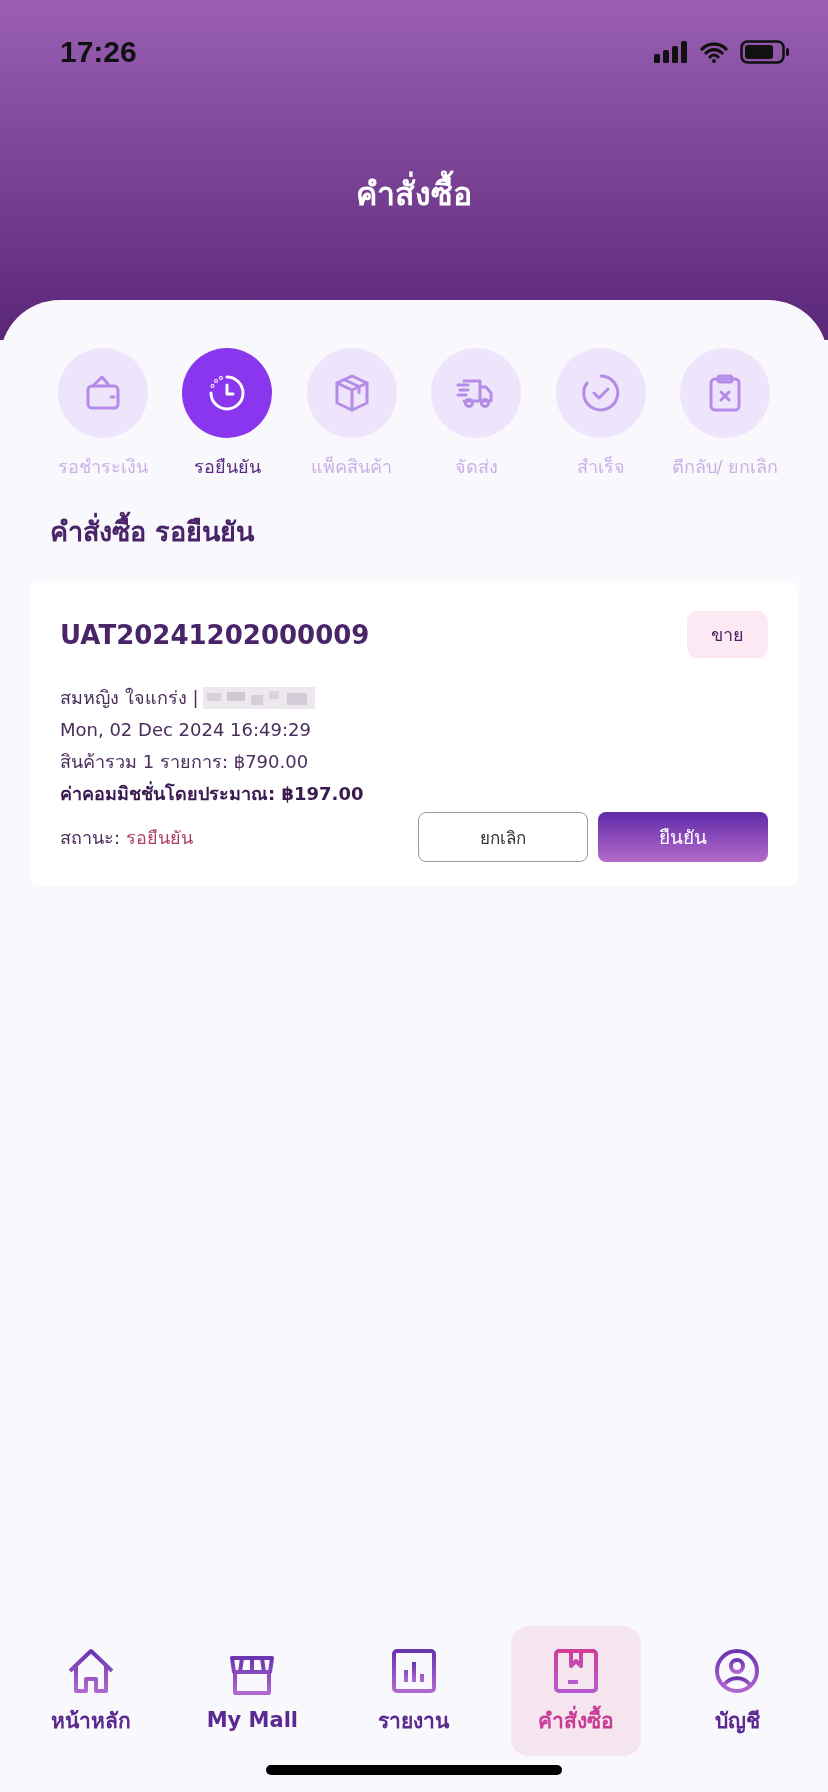 The width and height of the screenshot is (828, 1792). I want to click on order-total: สินค้ารวม 1 รายการ: ฿790.00, so click(185, 762).